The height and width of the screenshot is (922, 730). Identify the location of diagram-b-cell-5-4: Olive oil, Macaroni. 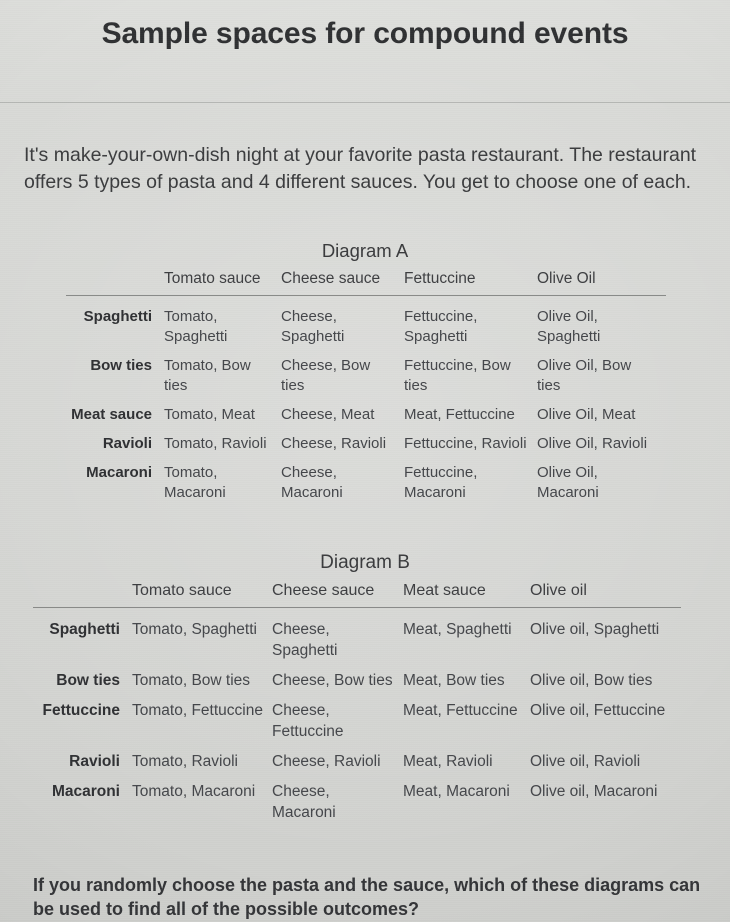
(594, 791).